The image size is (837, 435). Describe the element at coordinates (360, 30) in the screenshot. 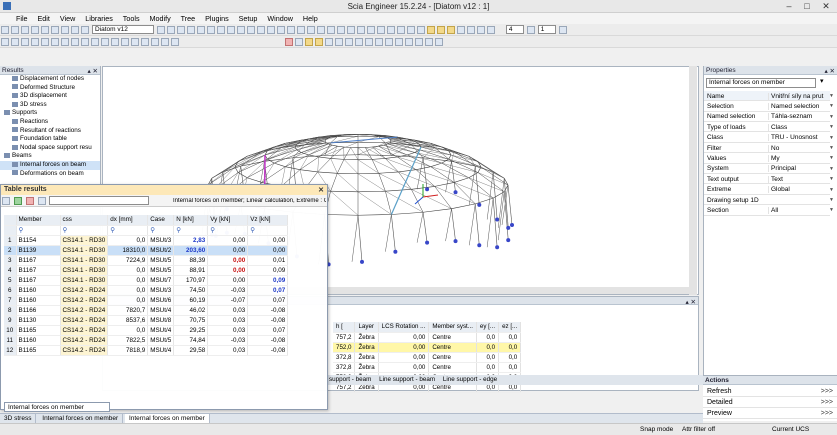

I see `wire-icon` at that location.